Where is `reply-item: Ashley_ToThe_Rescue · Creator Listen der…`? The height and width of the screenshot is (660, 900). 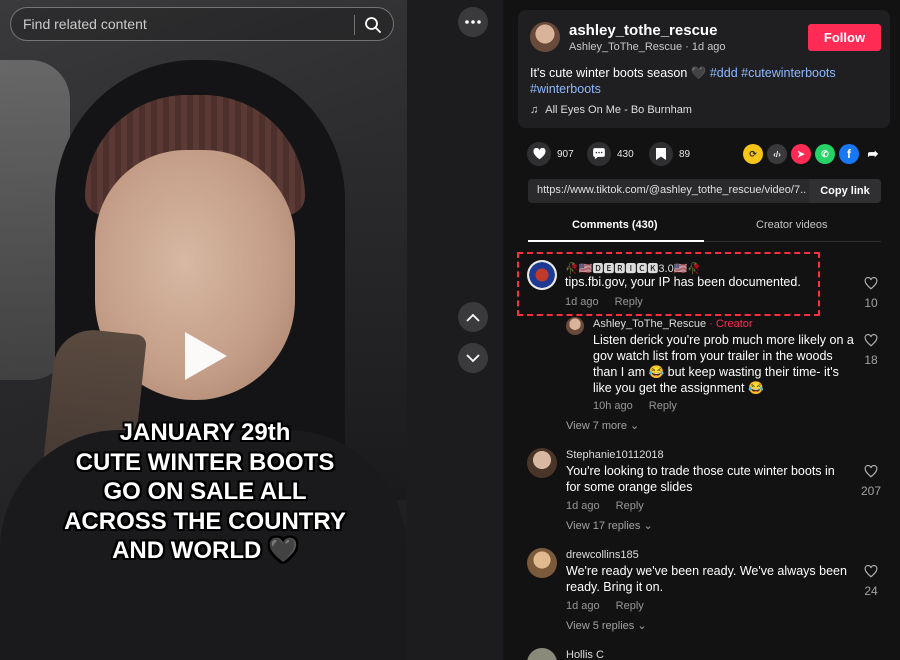 reply-item: Ashley_ToThe_Rescue · Creator Listen der… is located at coordinates (701, 366).